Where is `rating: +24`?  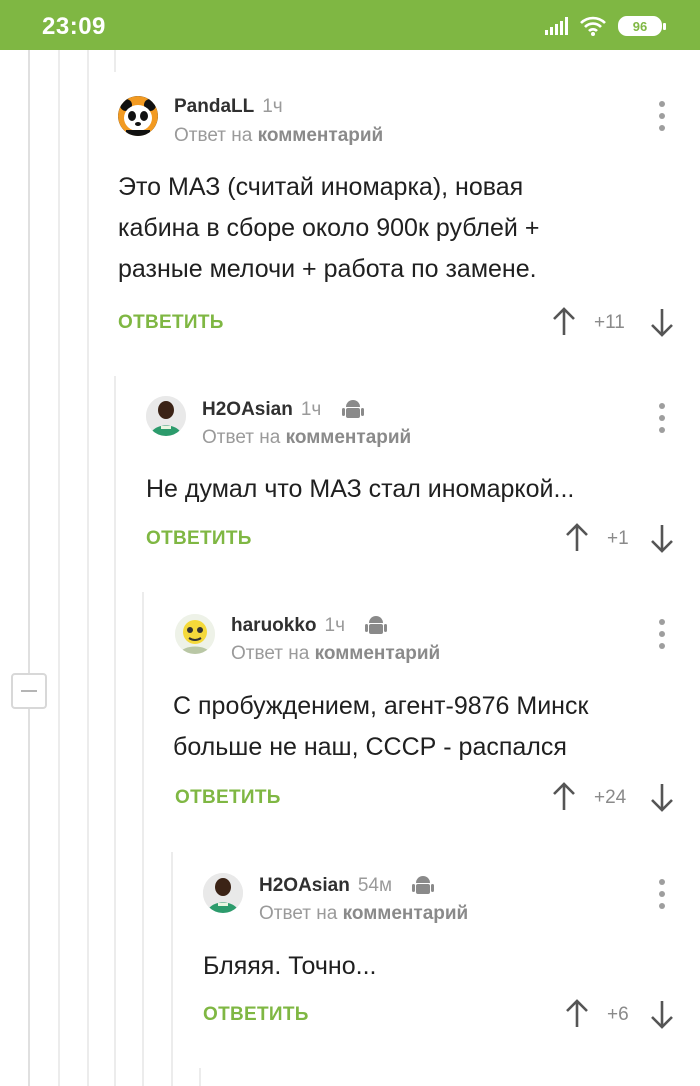 rating: +24 is located at coordinates (610, 797).